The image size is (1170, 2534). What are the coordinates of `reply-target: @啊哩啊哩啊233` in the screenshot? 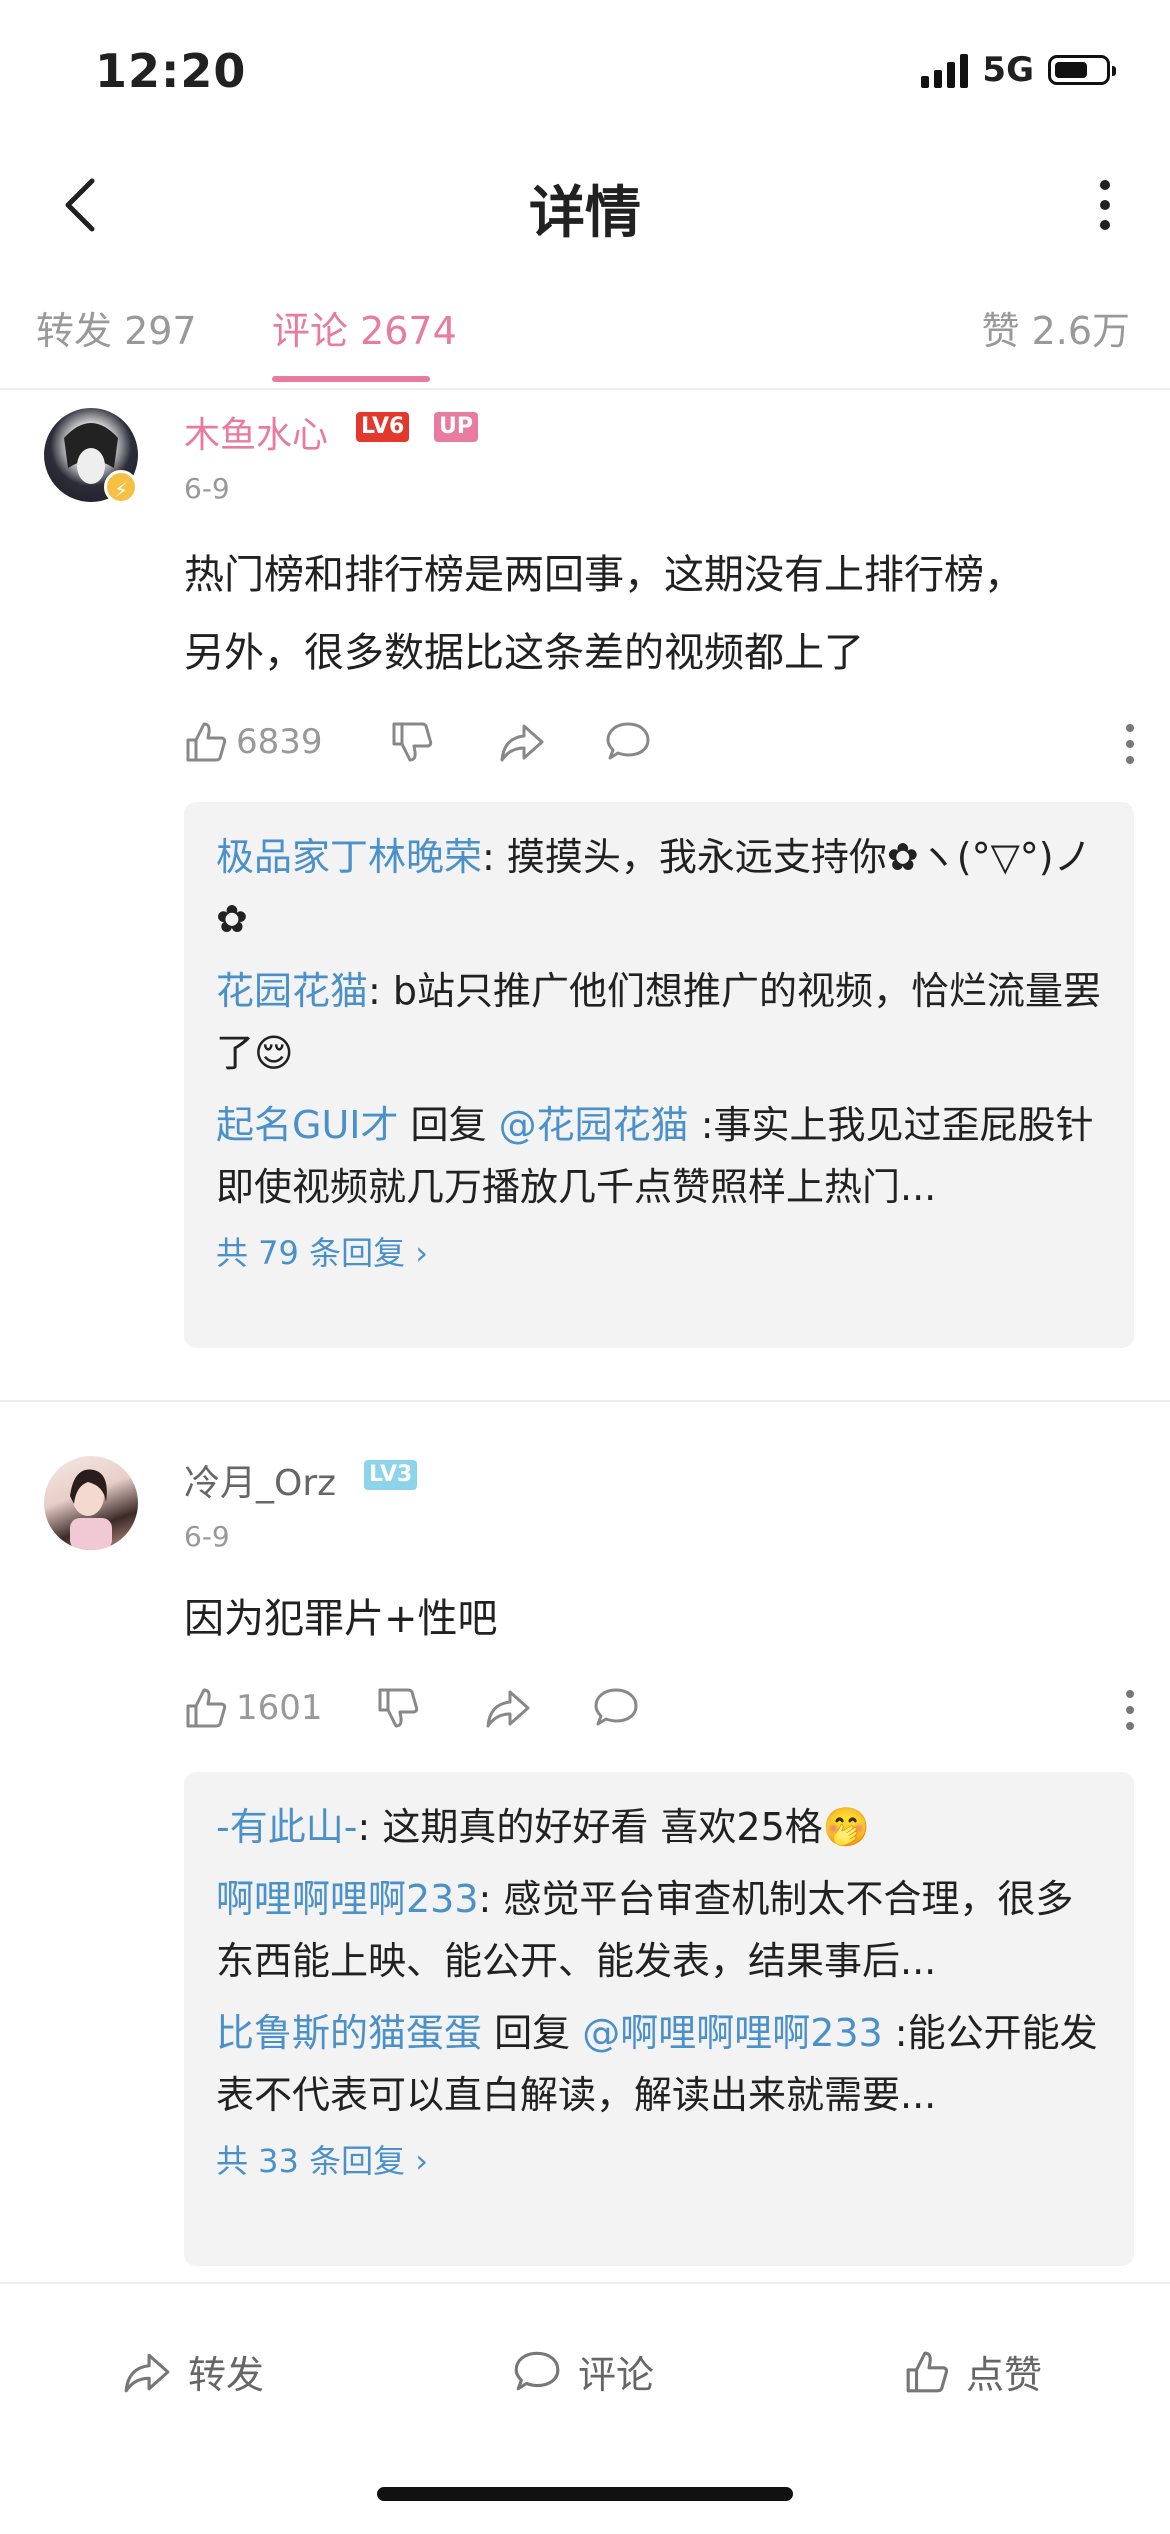 It's located at (732, 2033).